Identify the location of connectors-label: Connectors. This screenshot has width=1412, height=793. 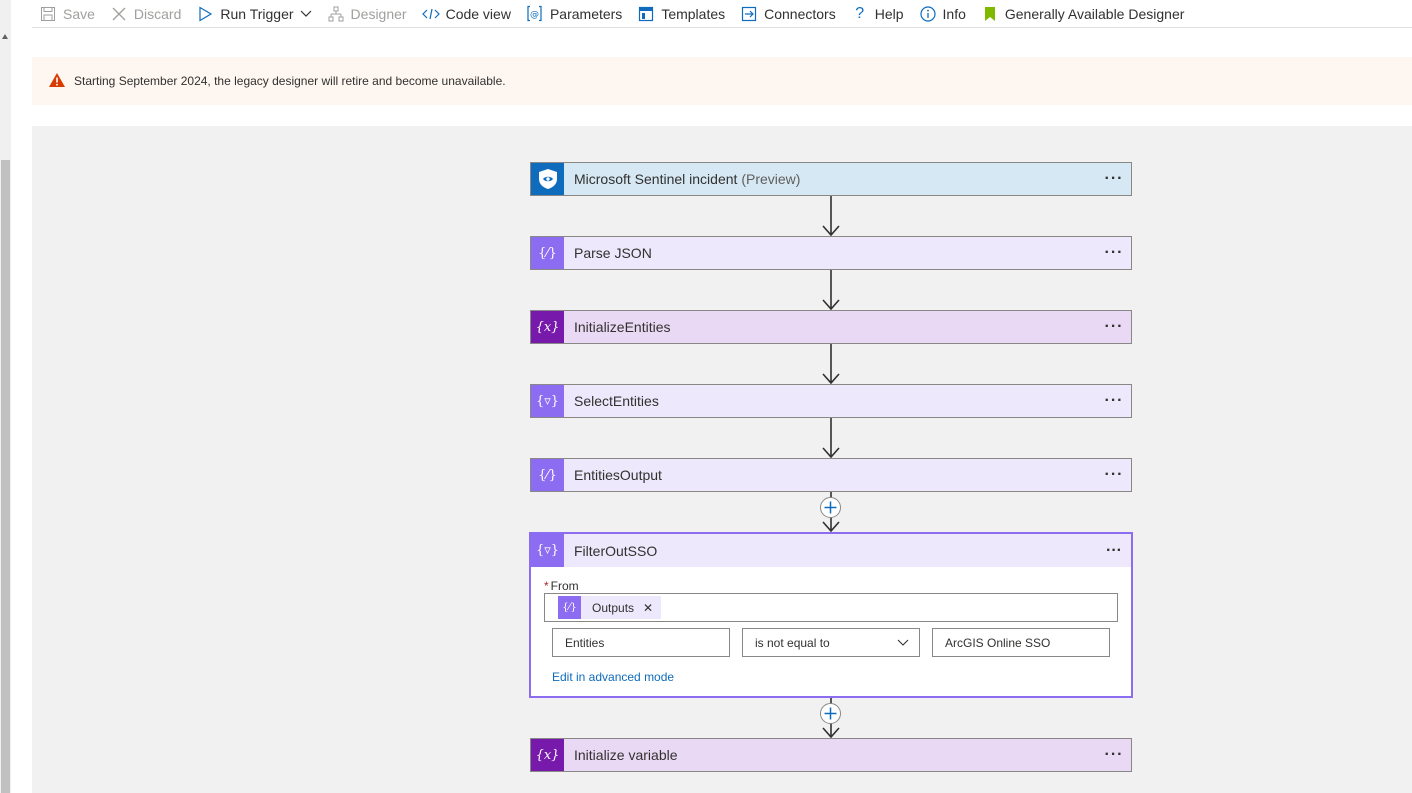
(800, 13).